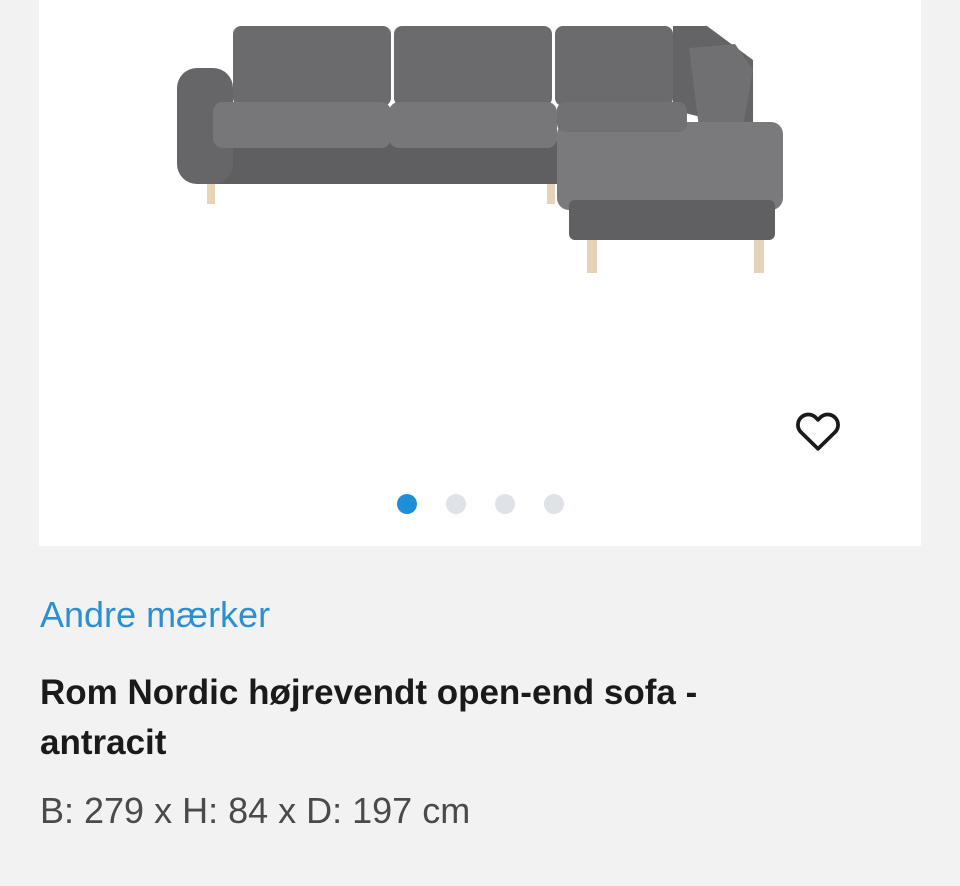  What do you see at coordinates (255, 810) in the screenshot?
I see `product-dimensions: B: 279 x H: 84 x D: 197 cm` at bounding box center [255, 810].